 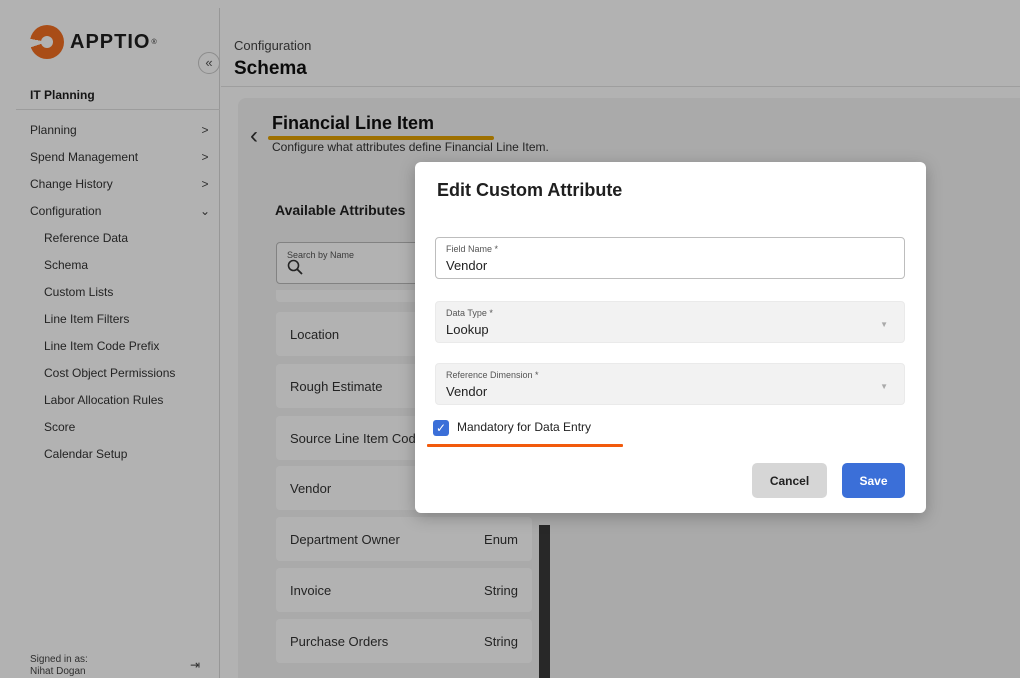 I want to click on reference-dimension-value: Vendor, so click(x=467, y=391).